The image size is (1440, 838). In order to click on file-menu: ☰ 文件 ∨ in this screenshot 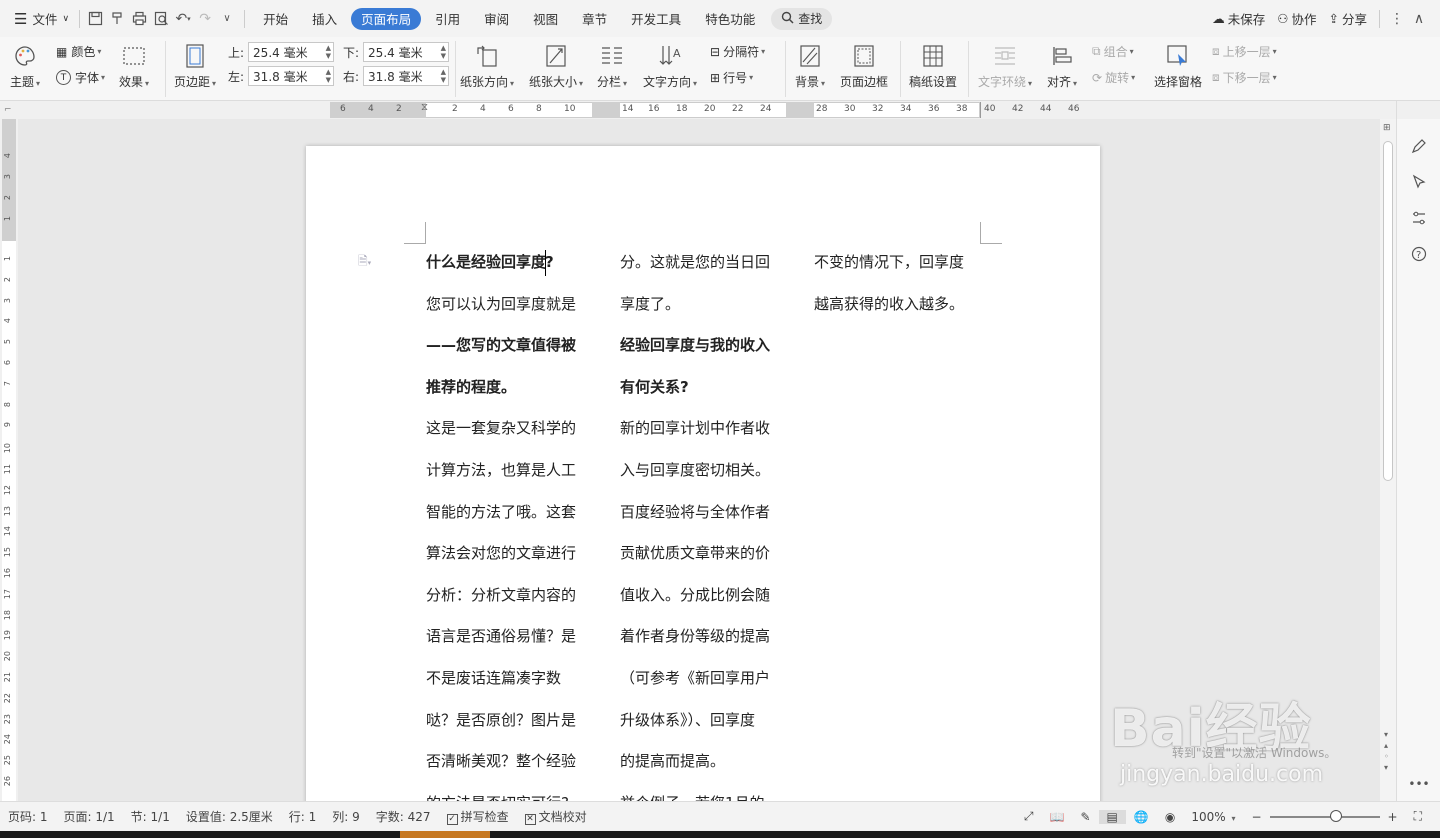, I will do `click(41, 19)`.